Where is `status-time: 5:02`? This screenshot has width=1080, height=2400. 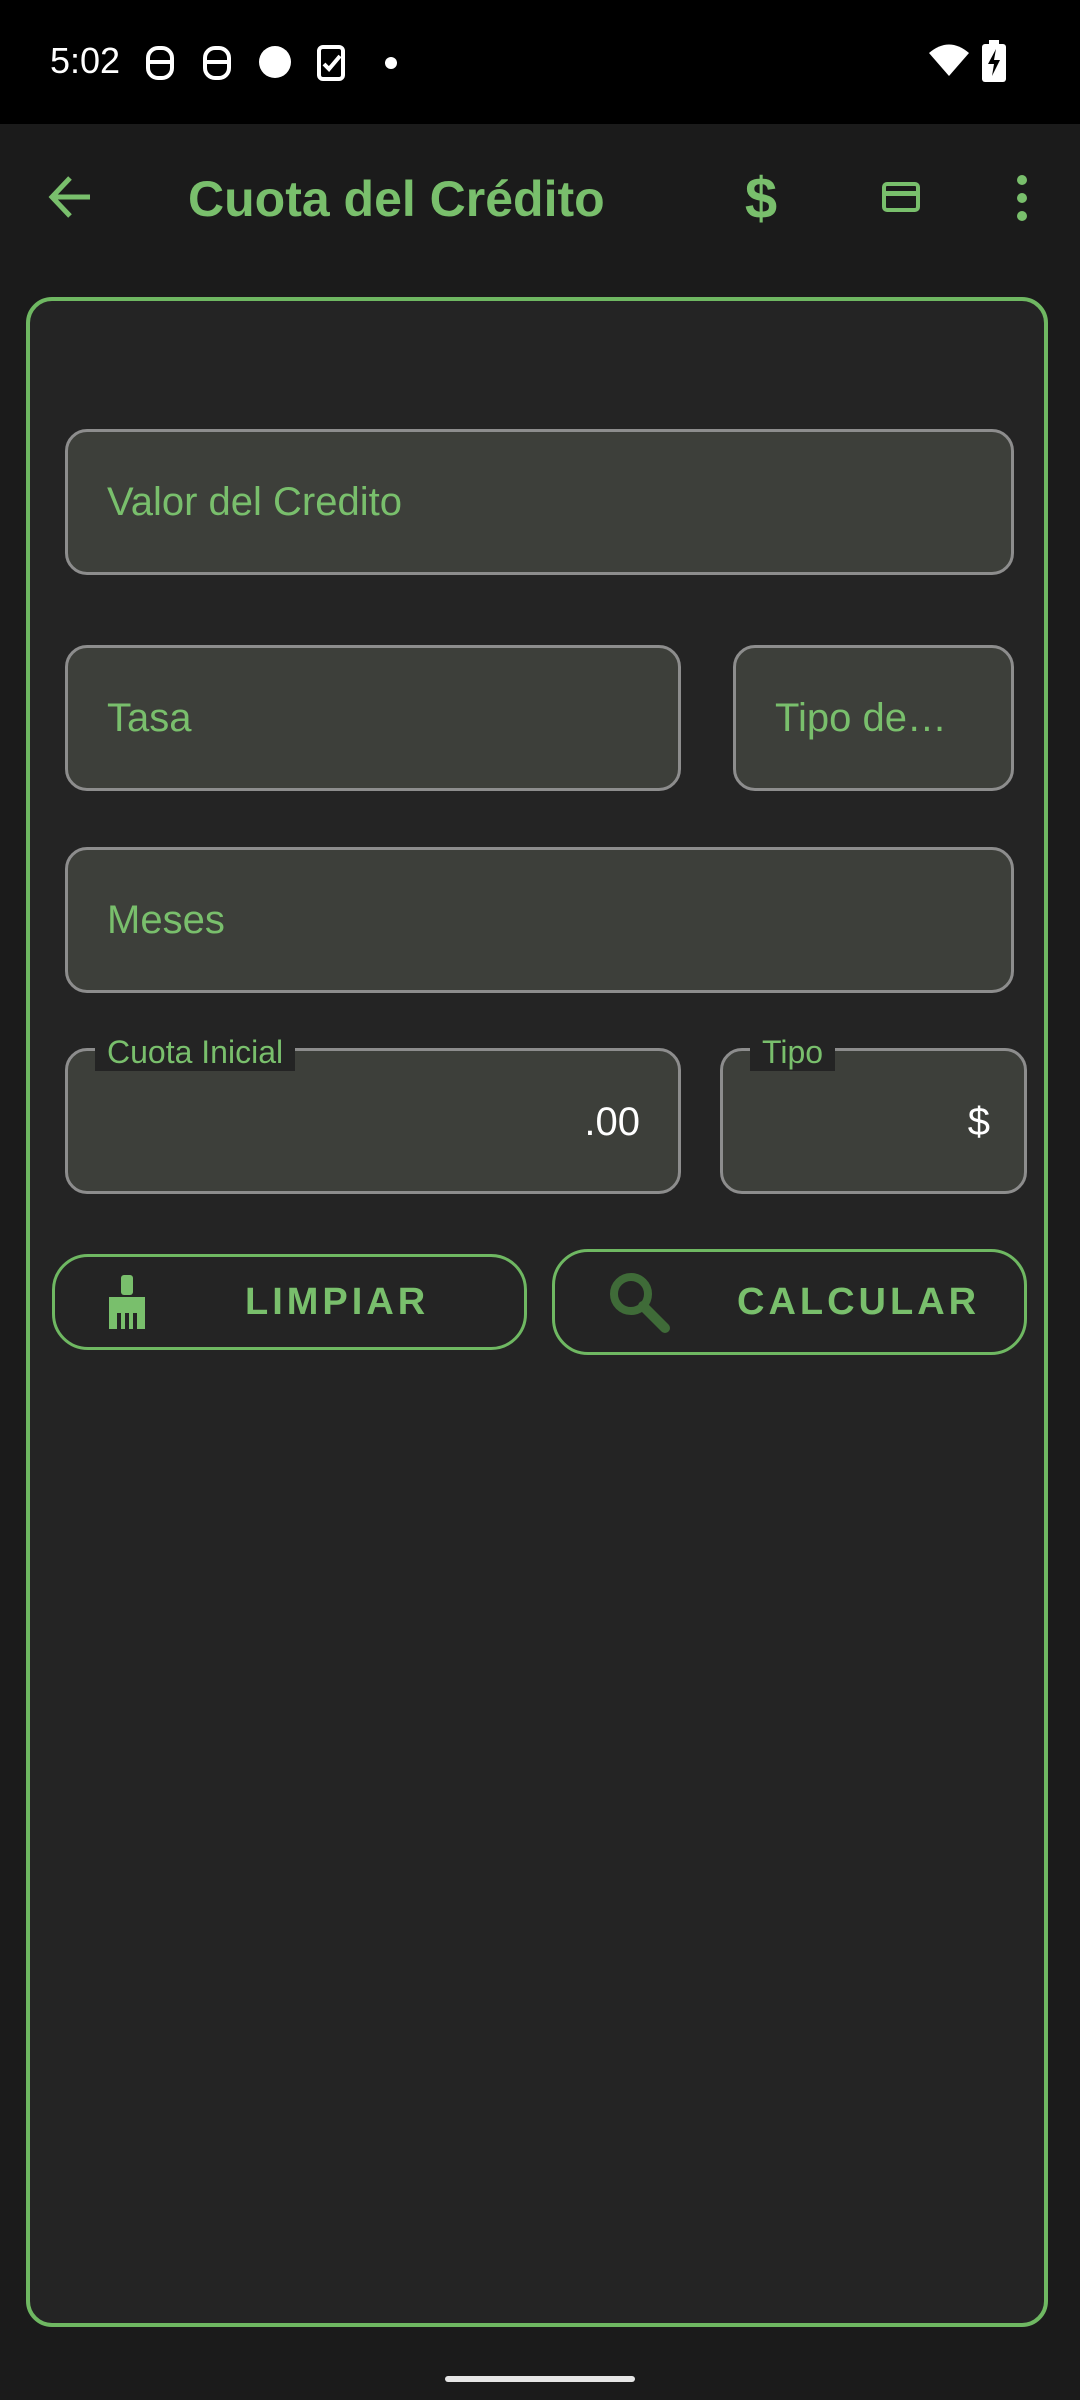
status-time: 5:02 is located at coordinates (85, 60).